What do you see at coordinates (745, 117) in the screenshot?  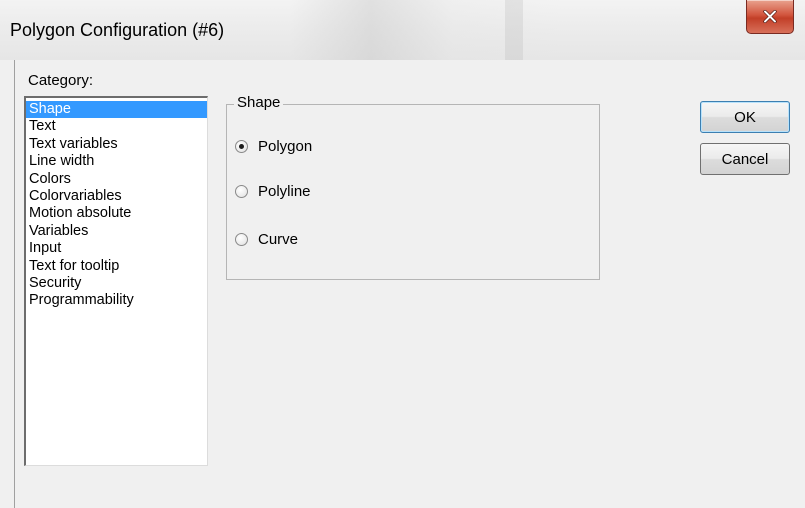 I see `ok-button: OK` at bounding box center [745, 117].